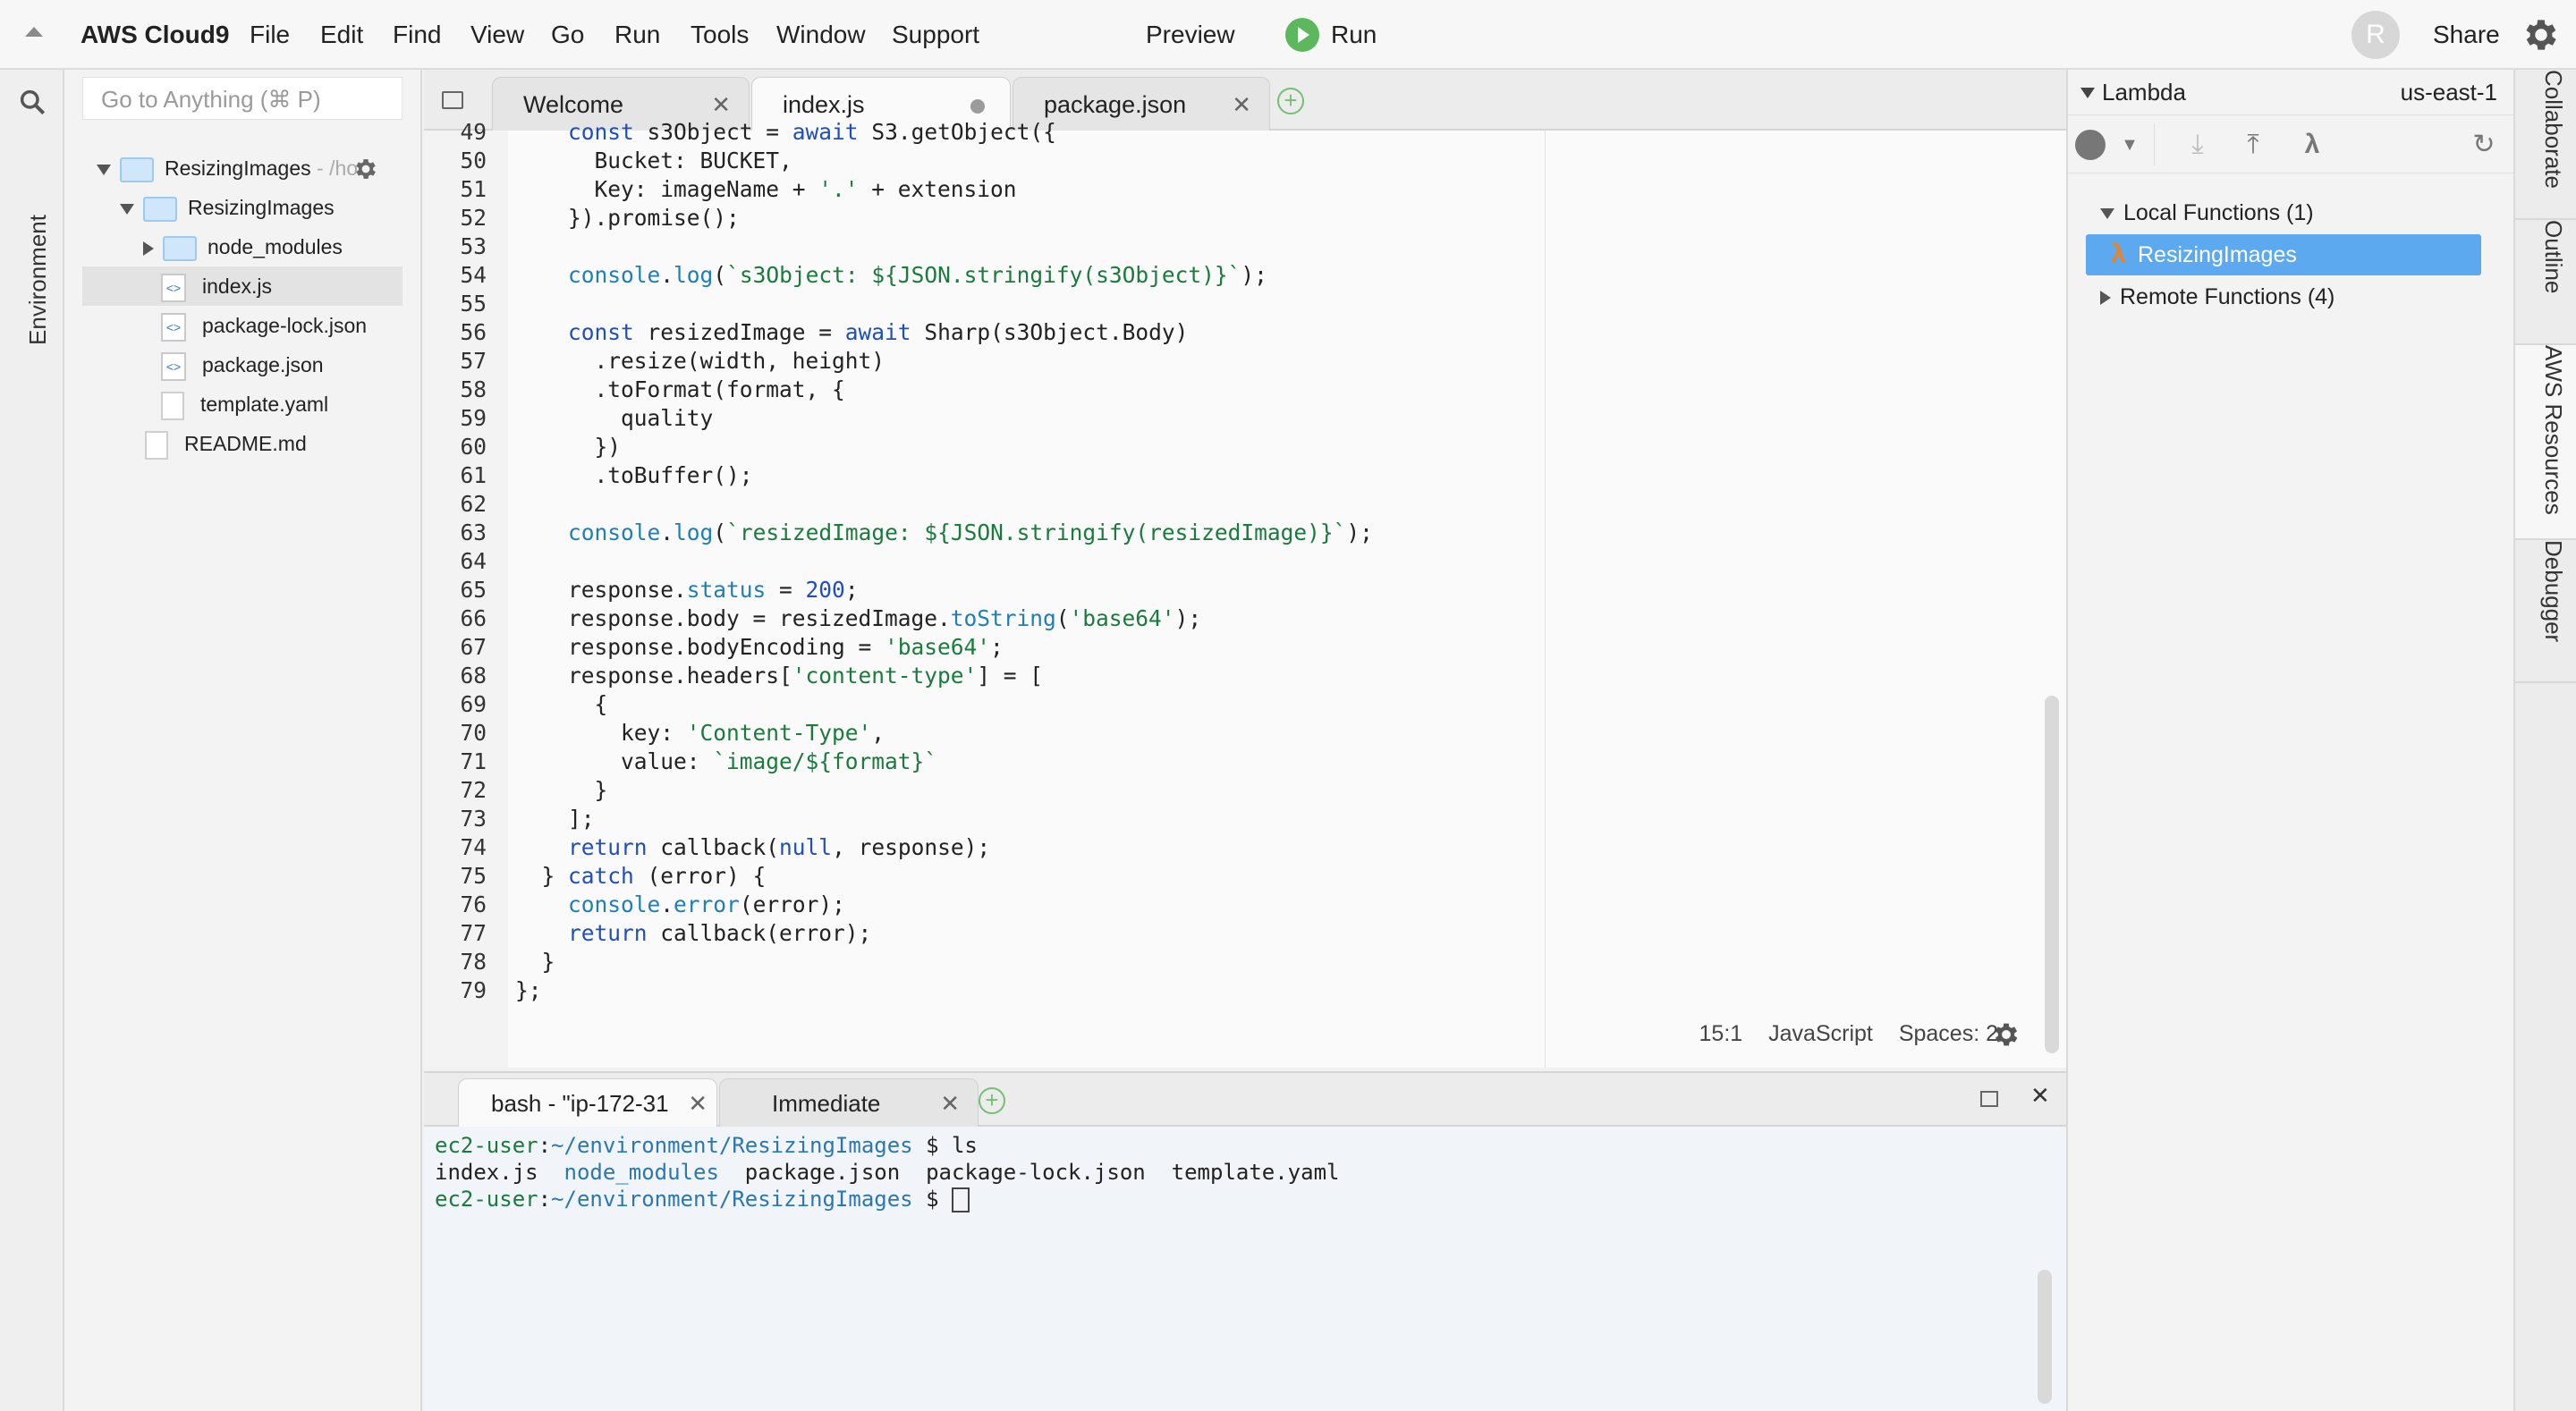 The image size is (2576, 1411). I want to click on deploy-icon: ⤒, so click(2253, 145).